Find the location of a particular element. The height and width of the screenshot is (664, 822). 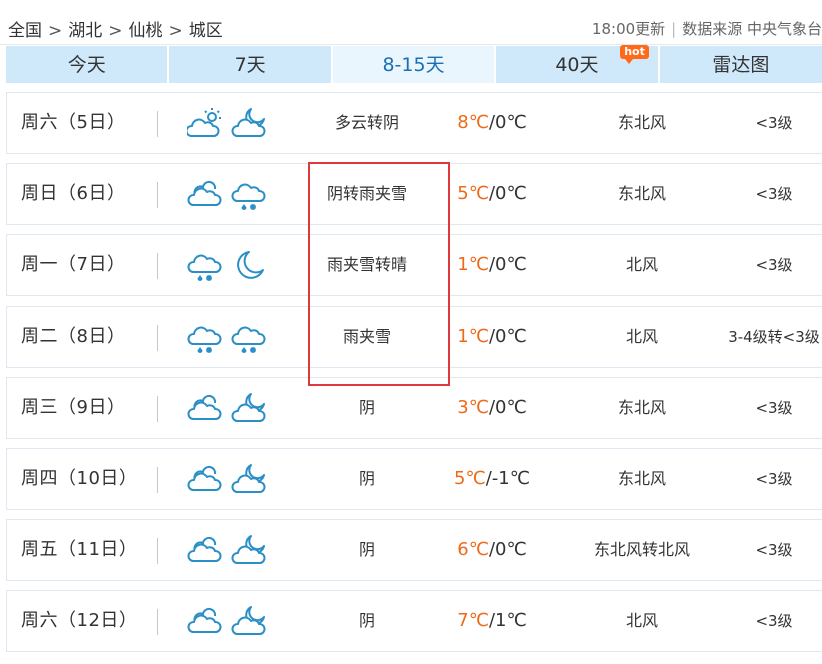

temperature: 5℃/-1℃ is located at coordinates (492, 479).